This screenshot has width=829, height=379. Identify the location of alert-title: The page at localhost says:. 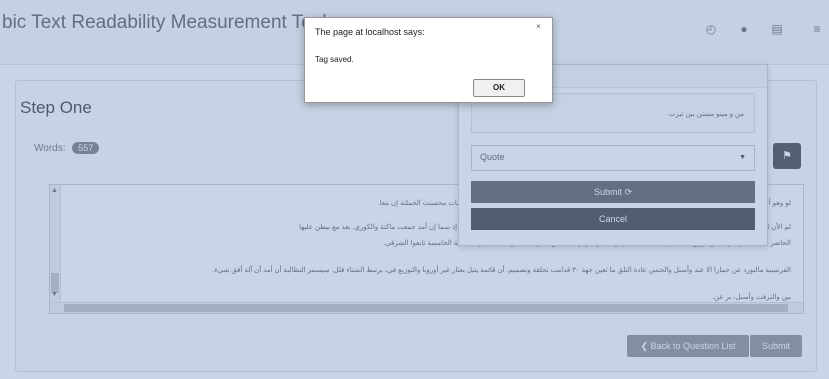
(370, 32).